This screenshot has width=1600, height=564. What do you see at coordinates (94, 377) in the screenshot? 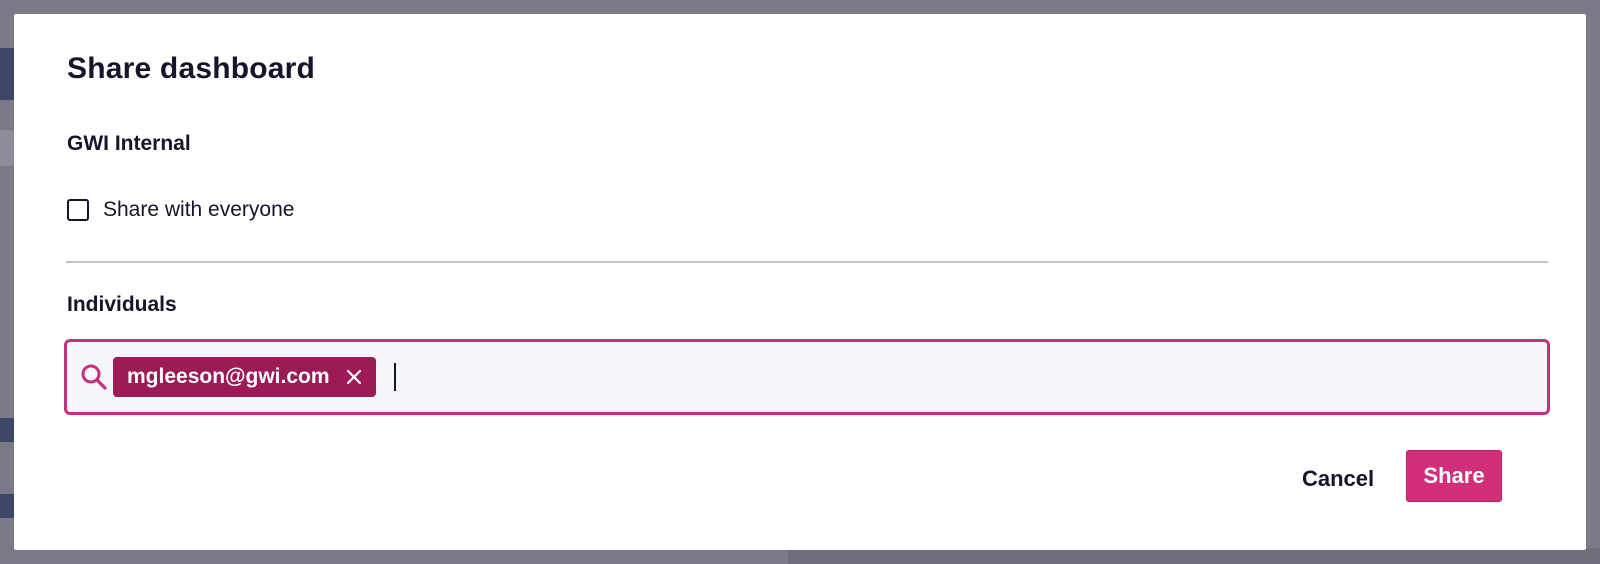
I see `search-icon` at bounding box center [94, 377].